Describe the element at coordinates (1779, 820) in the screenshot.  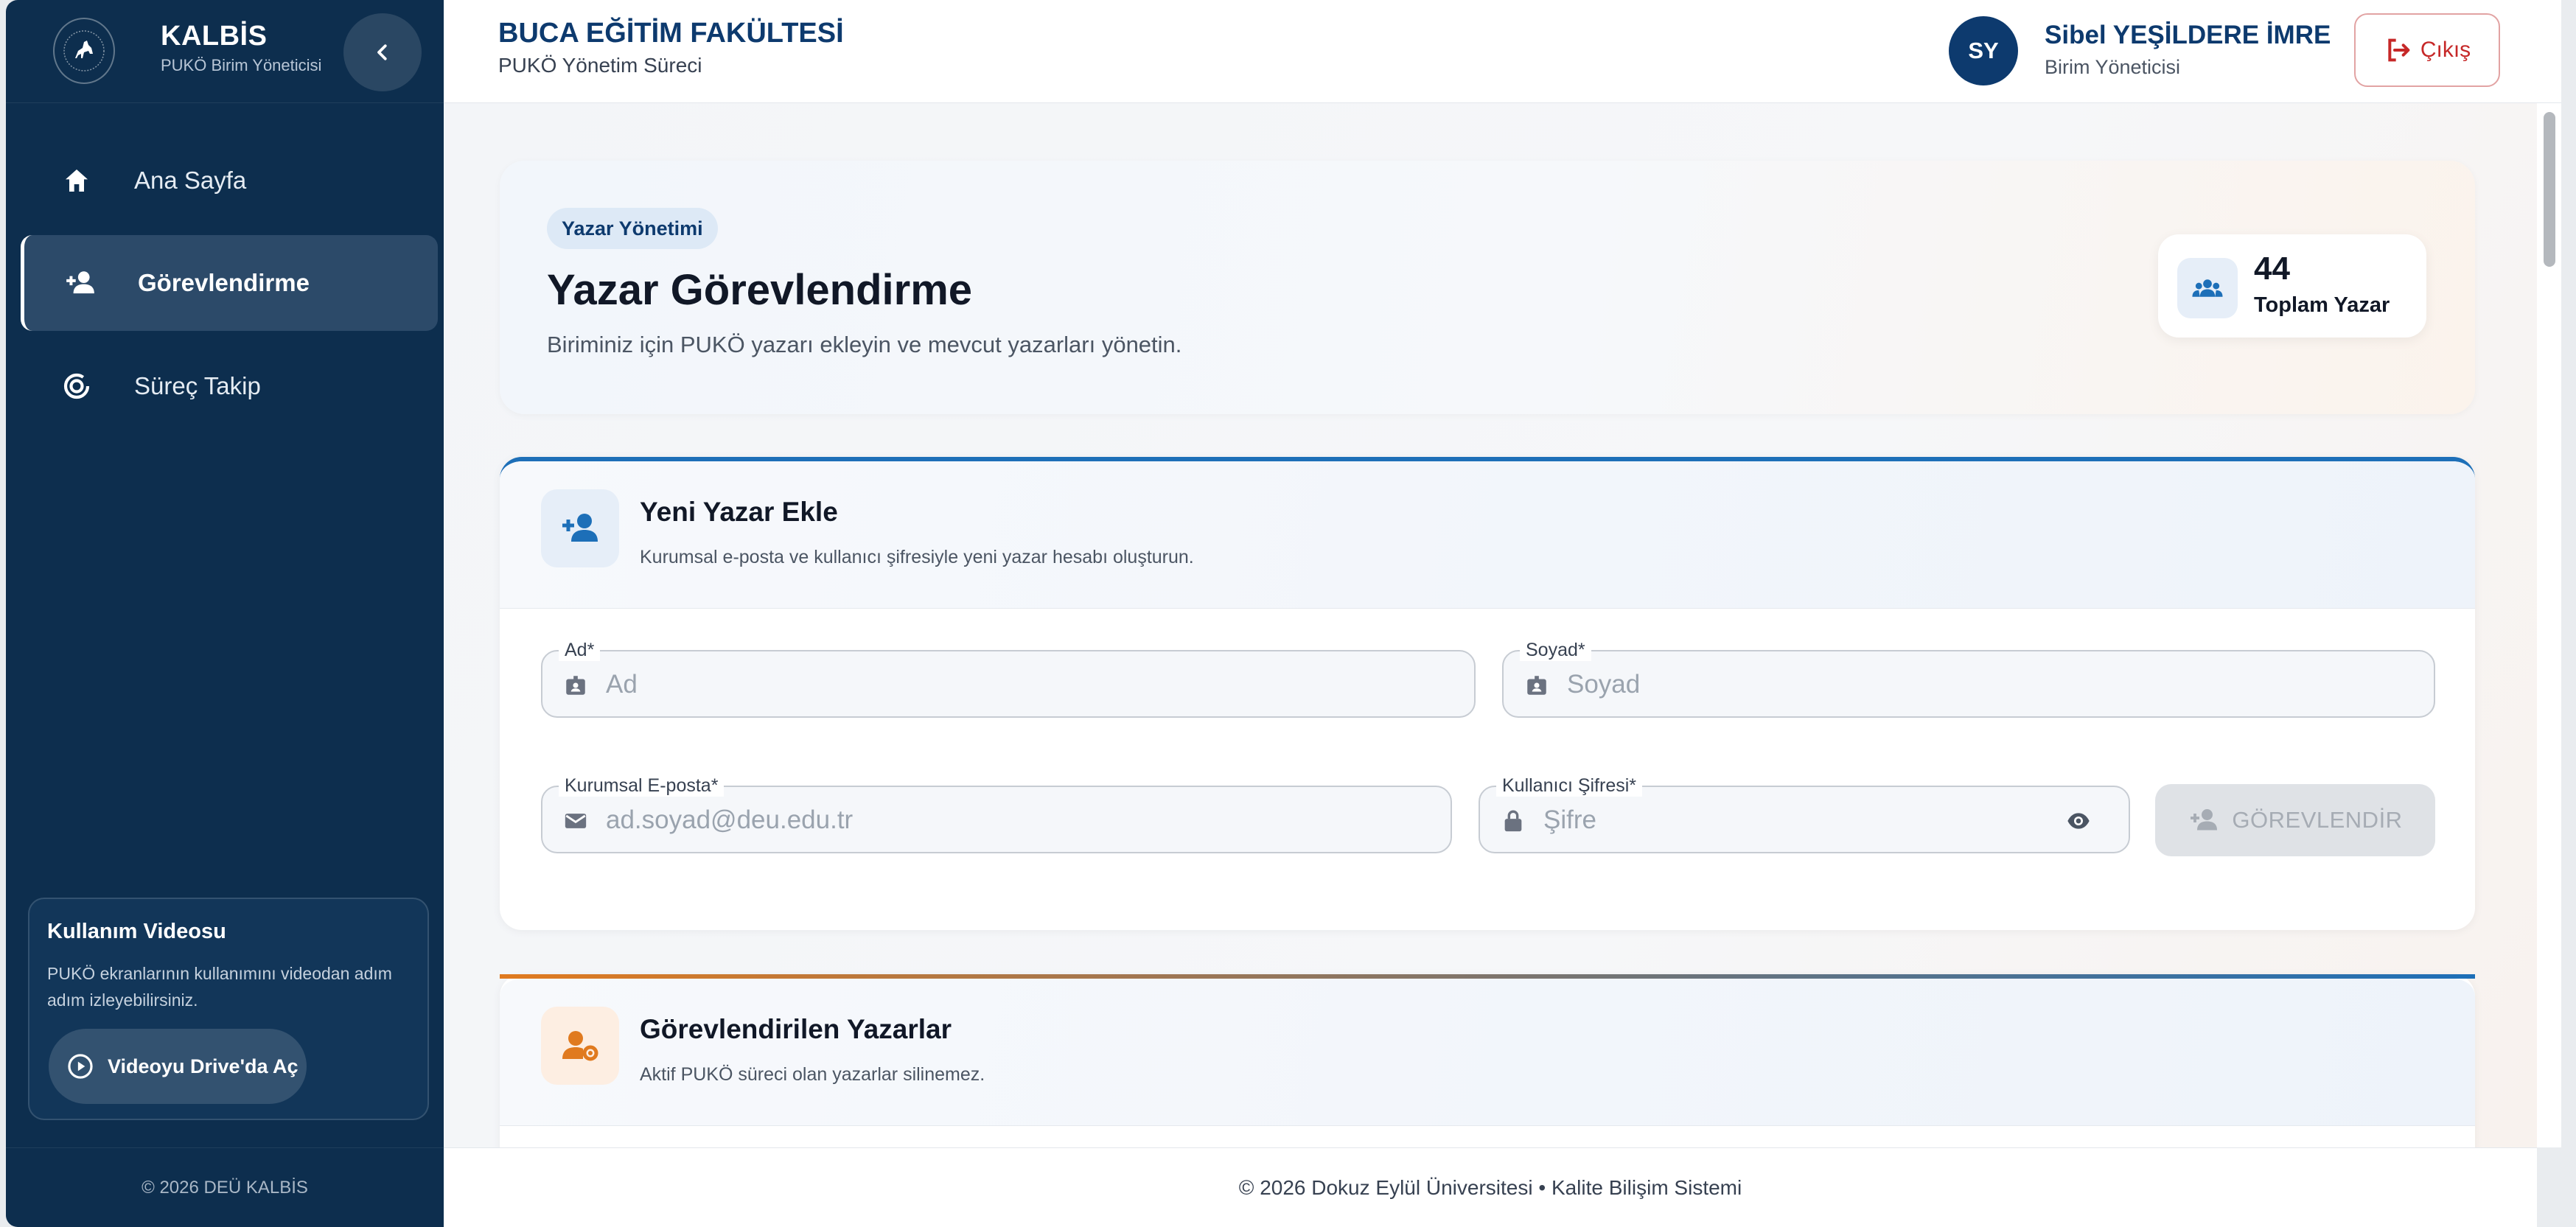
I see `password-input` at that location.